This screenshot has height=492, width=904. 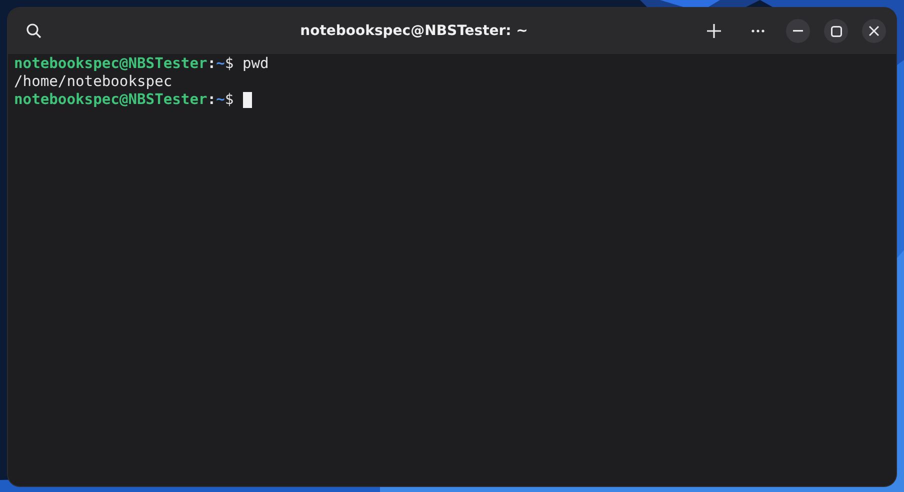 I want to click on minimize-button, so click(x=798, y=31).